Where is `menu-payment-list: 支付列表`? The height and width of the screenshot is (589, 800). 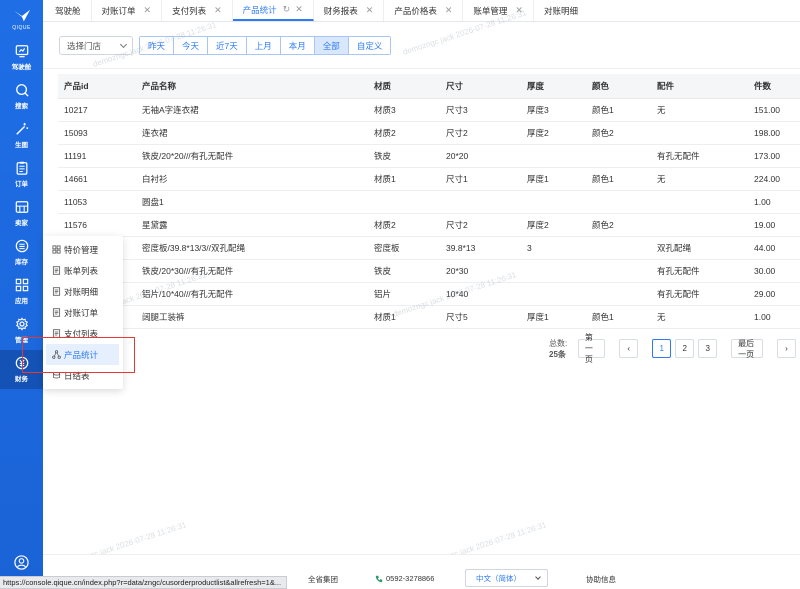 menu-payment-list: 支付列表 is located at coordinates (83, 333).